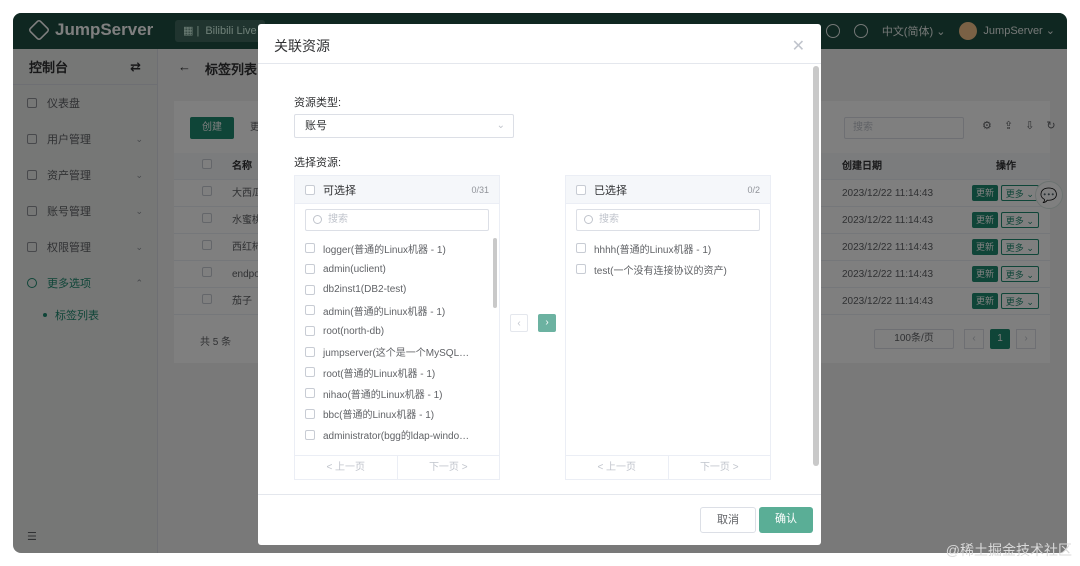 This screenshot has height=566, width=1080. What do you see at coordinates (387, 248) in the screenshot?
I see `transfer-list-item: logger(普通的Linux机器 - 1)` at bounding box center [387, 248].